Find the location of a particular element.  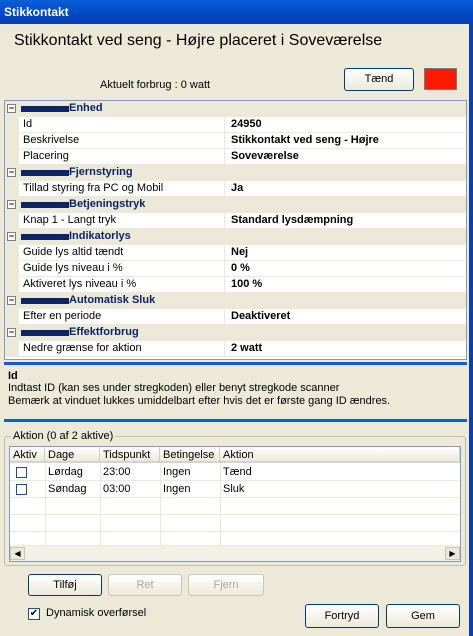

category-label: Enhed is located at coordinates (86, 108).